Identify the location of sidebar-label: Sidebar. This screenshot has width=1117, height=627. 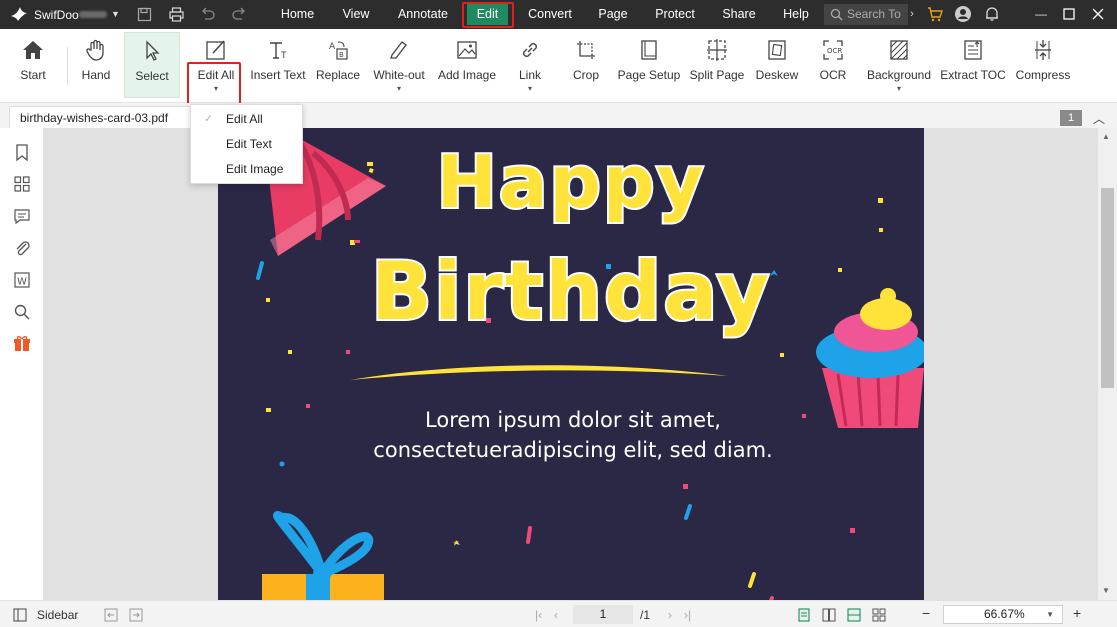
(57, 615).